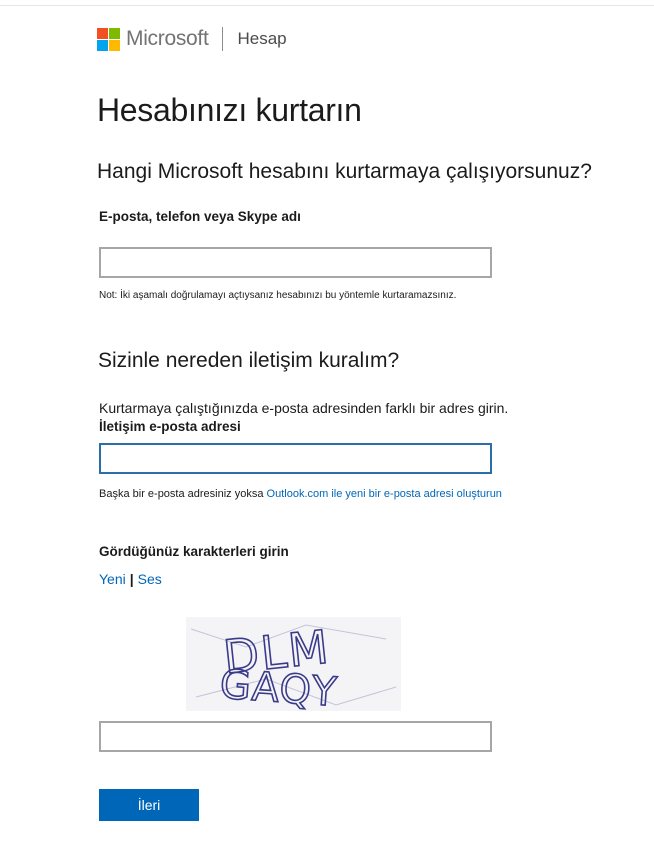  I want to click on captcha-text-line-2: GAQY, so click(278, 686).